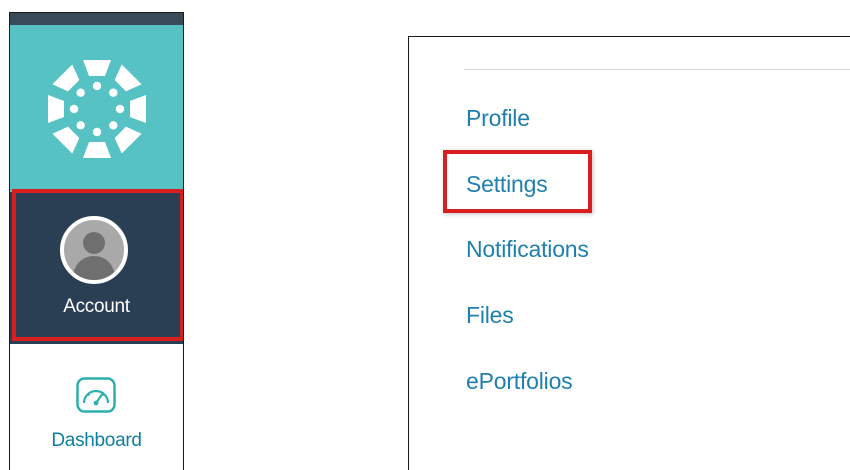 The height and width of the screenshot is (470, 850). I want to click on menu-item-profile: Profile, so click(498, 118).